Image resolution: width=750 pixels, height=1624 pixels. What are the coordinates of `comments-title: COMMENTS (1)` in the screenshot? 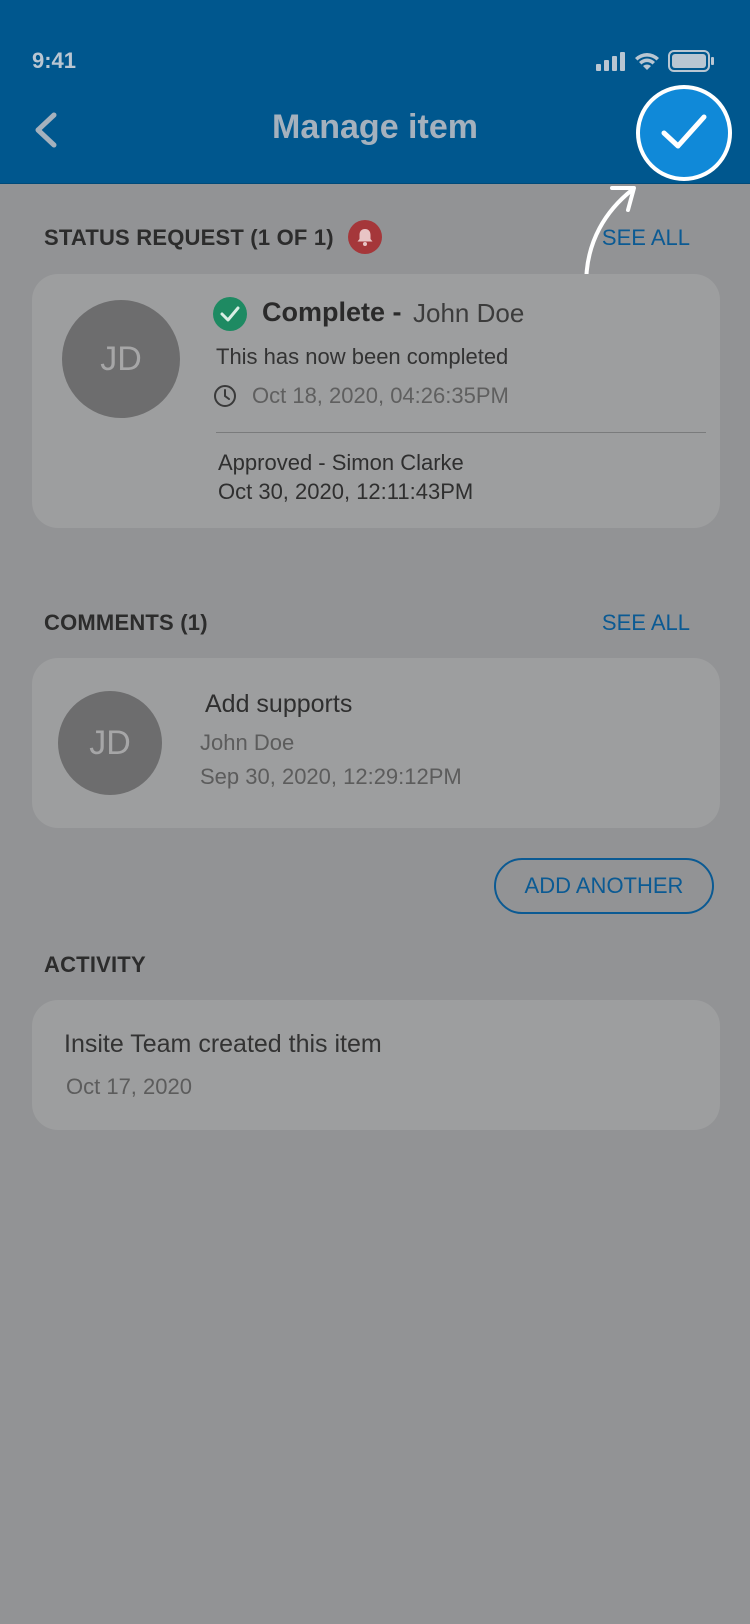 It's located at (126, 622).